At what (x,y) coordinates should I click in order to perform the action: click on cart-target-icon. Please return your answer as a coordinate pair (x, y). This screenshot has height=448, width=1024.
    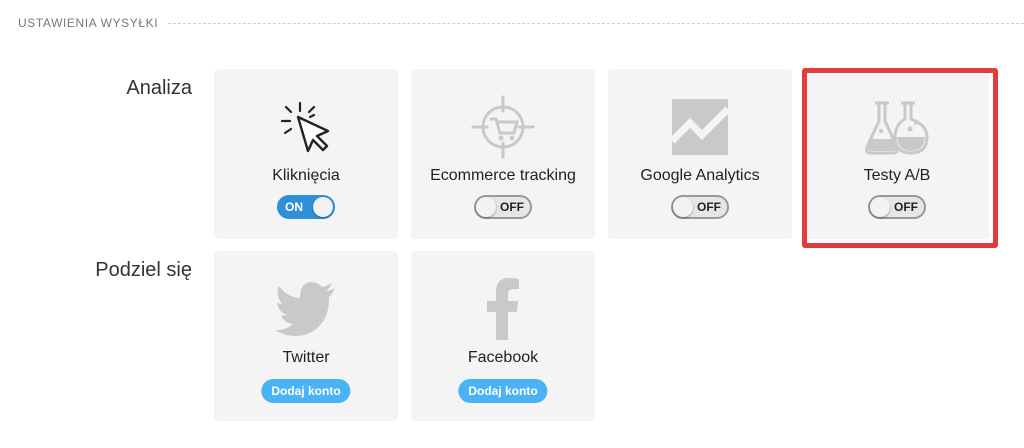
    Looking at the image, I should click on (503, 127).